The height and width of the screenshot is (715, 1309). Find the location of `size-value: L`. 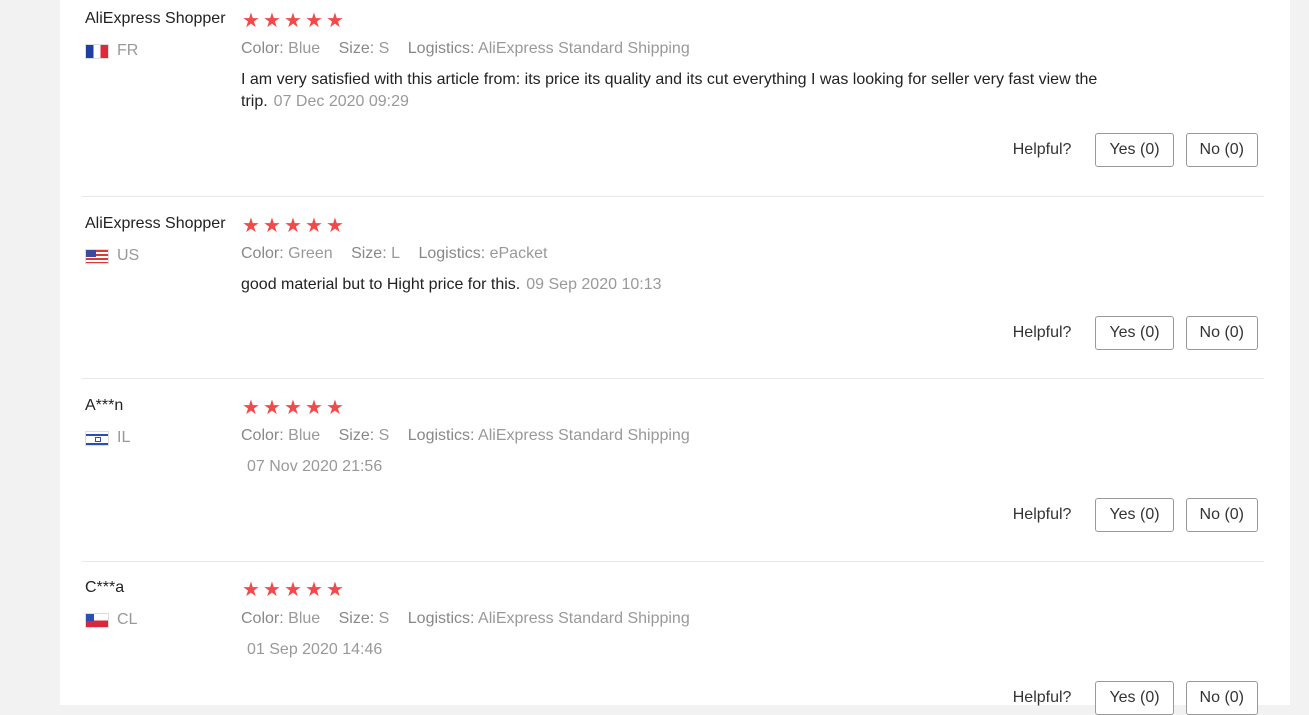

size-value: L is located at coordinates (395, 253).